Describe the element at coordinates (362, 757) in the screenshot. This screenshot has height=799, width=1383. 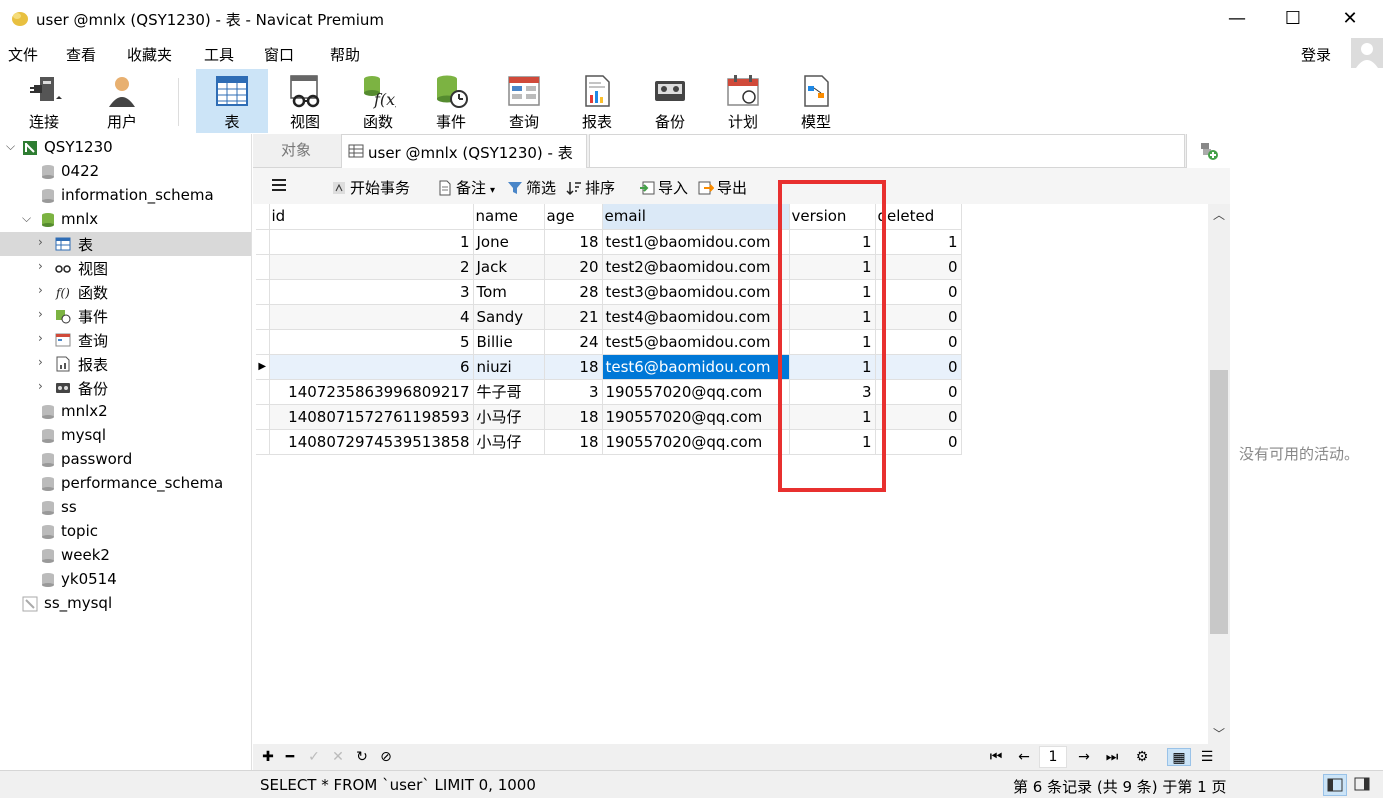
I see `refresh-icon: ↻` at that location.